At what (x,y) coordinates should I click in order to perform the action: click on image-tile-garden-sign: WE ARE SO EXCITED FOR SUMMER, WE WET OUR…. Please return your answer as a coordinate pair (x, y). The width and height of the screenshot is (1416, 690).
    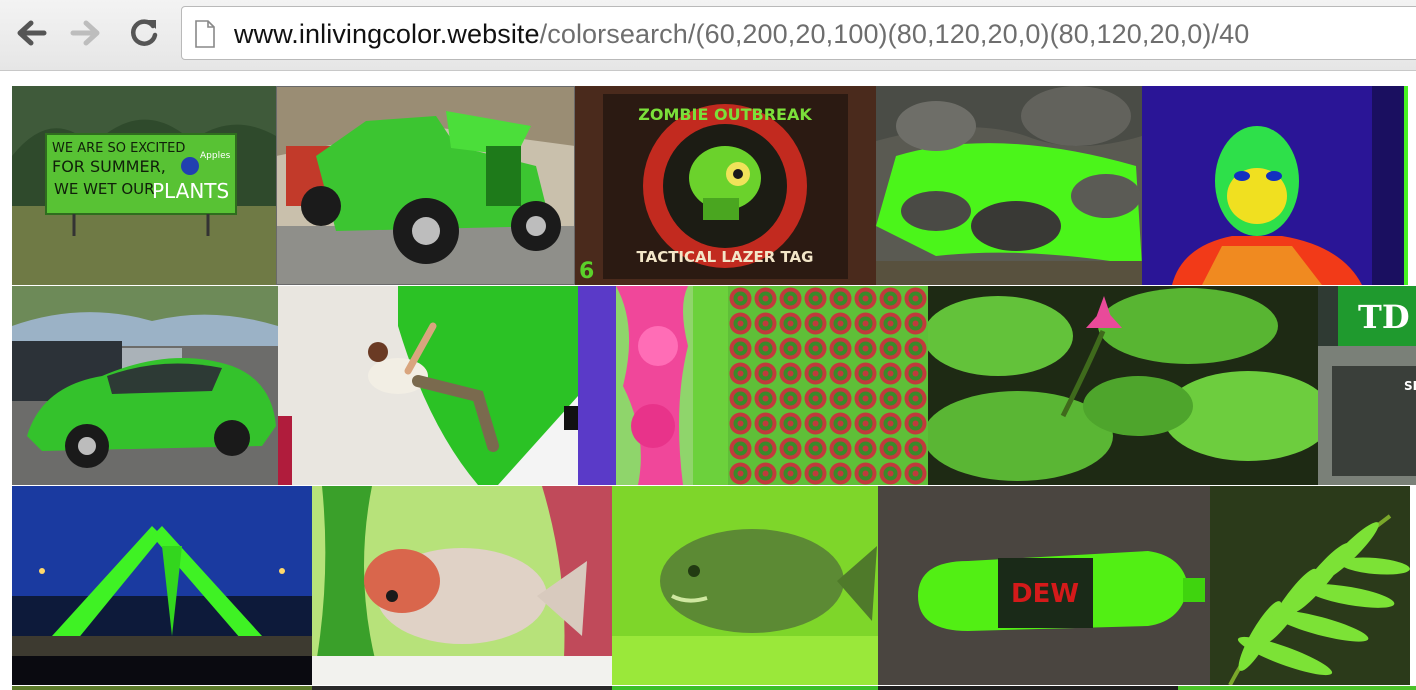
    Looking at the image, I should click on (144, 185).